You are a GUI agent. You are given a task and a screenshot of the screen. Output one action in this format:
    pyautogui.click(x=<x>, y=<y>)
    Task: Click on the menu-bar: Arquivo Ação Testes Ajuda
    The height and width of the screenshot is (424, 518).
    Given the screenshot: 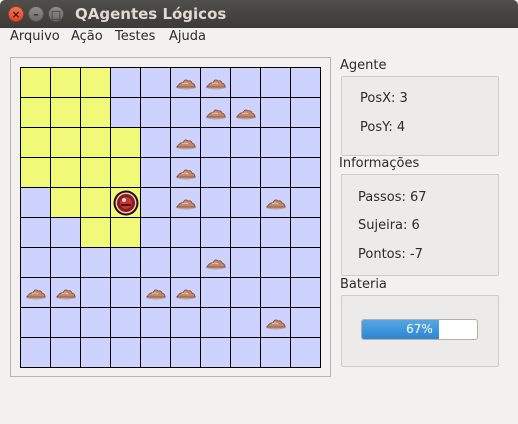 What is the action you would take?
    pyautogui.click(x=259, y=38)
    